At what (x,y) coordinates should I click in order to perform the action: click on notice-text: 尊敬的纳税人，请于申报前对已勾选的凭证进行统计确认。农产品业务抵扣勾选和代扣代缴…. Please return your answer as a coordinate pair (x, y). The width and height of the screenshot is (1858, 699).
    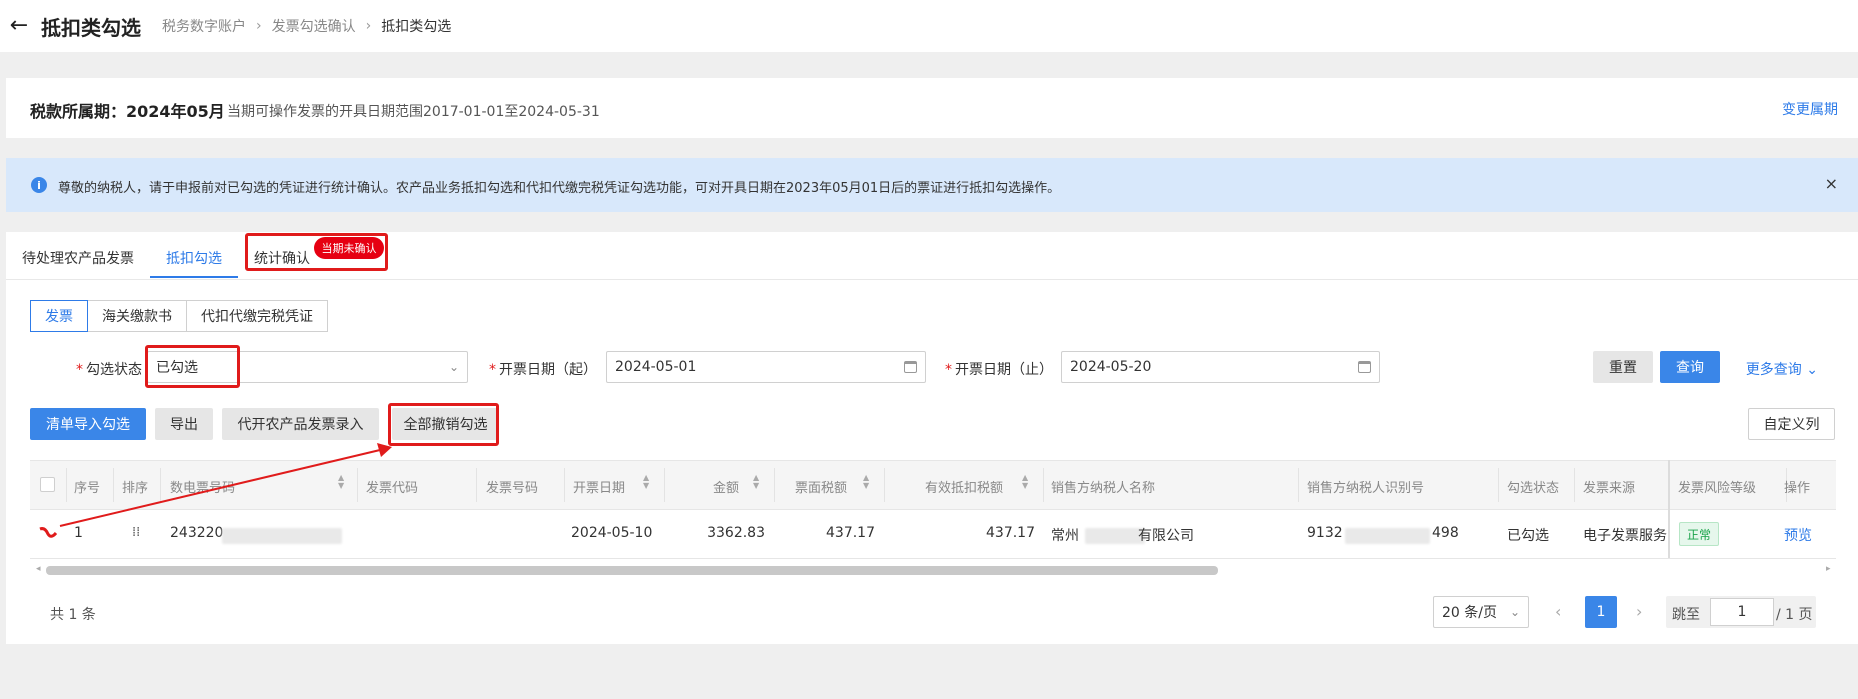
    Looking at the image, I should click on (559, 188).